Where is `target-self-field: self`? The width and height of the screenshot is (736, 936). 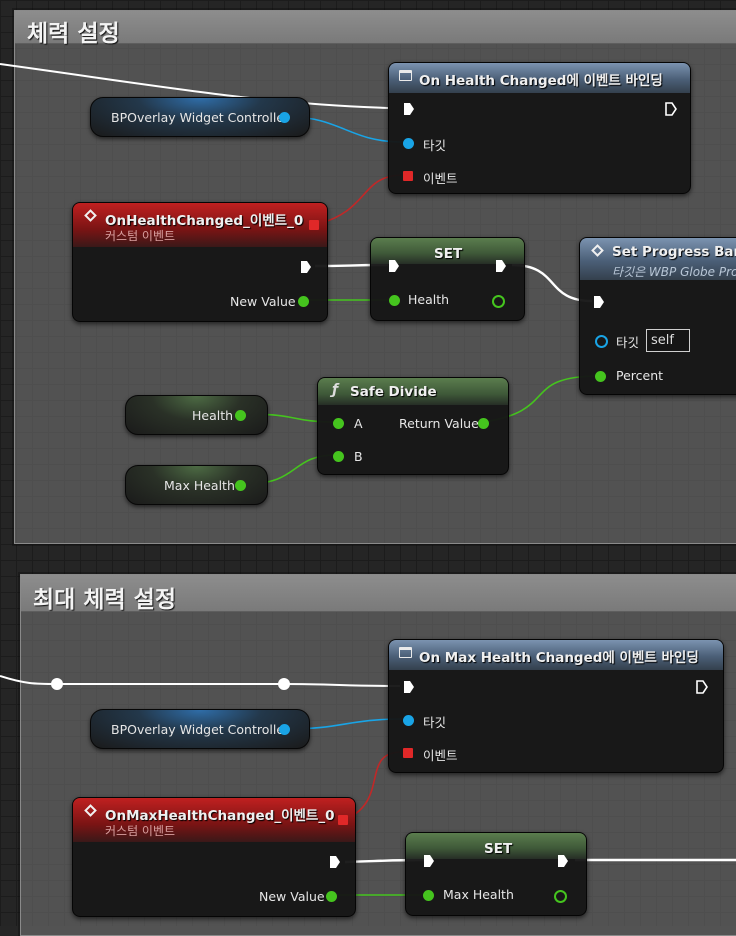 target-self-field: self is located at coordinates (668, 340).